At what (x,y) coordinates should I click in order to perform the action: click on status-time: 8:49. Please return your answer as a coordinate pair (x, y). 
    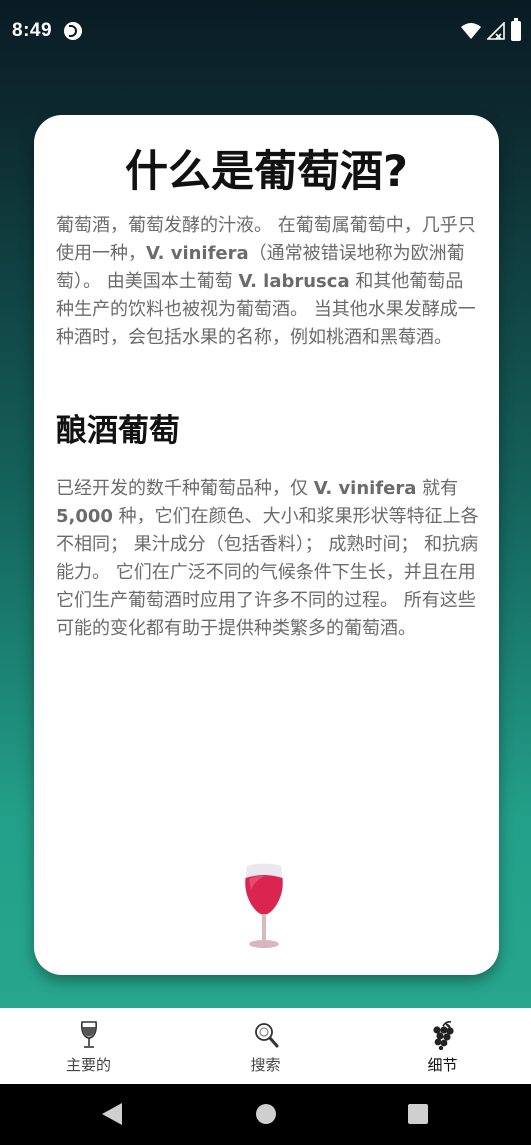
    Looking at the image, I should click on (32, 30).